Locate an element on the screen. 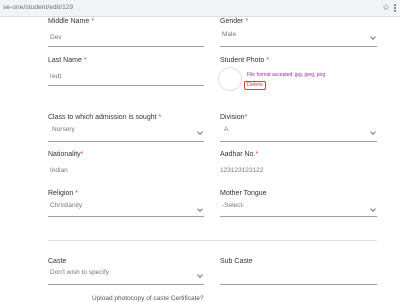  sub-caste-input is located at coordinates (298, 275).